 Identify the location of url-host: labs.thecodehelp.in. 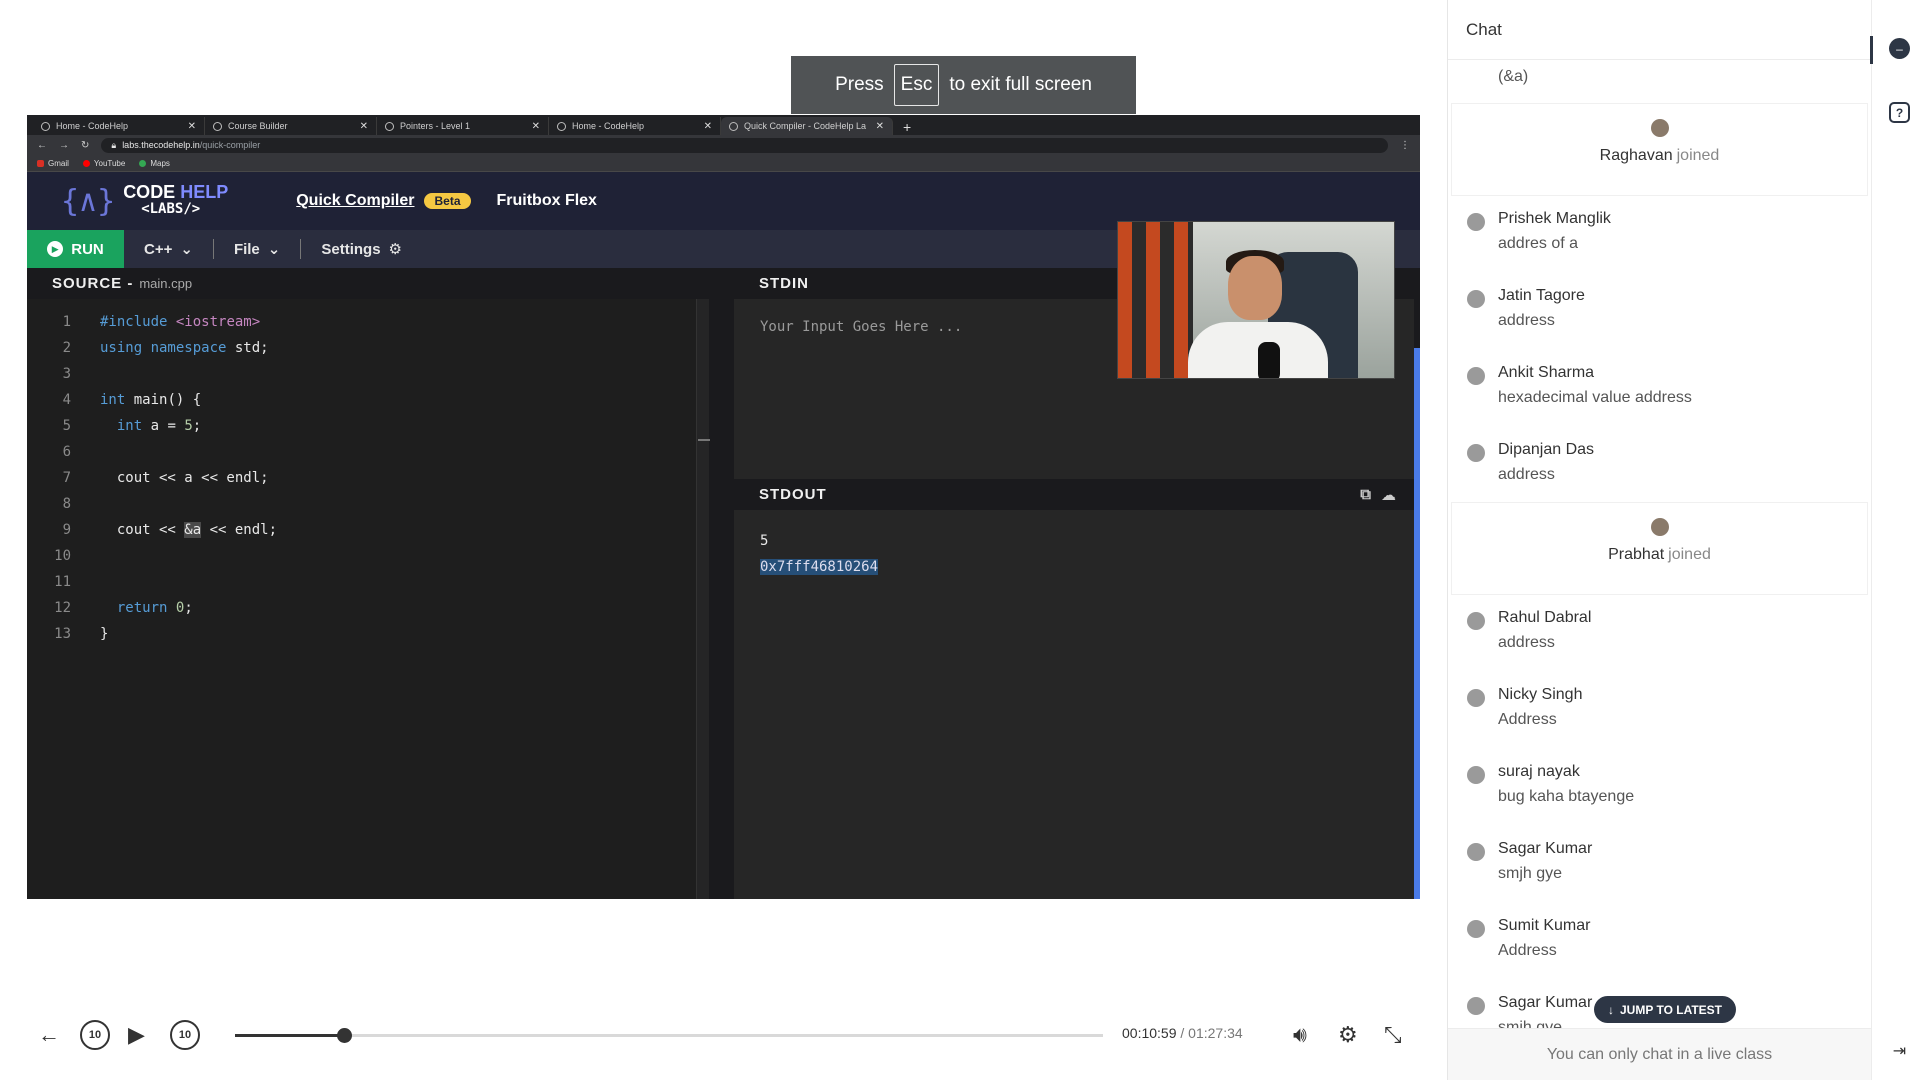
(161, 145).